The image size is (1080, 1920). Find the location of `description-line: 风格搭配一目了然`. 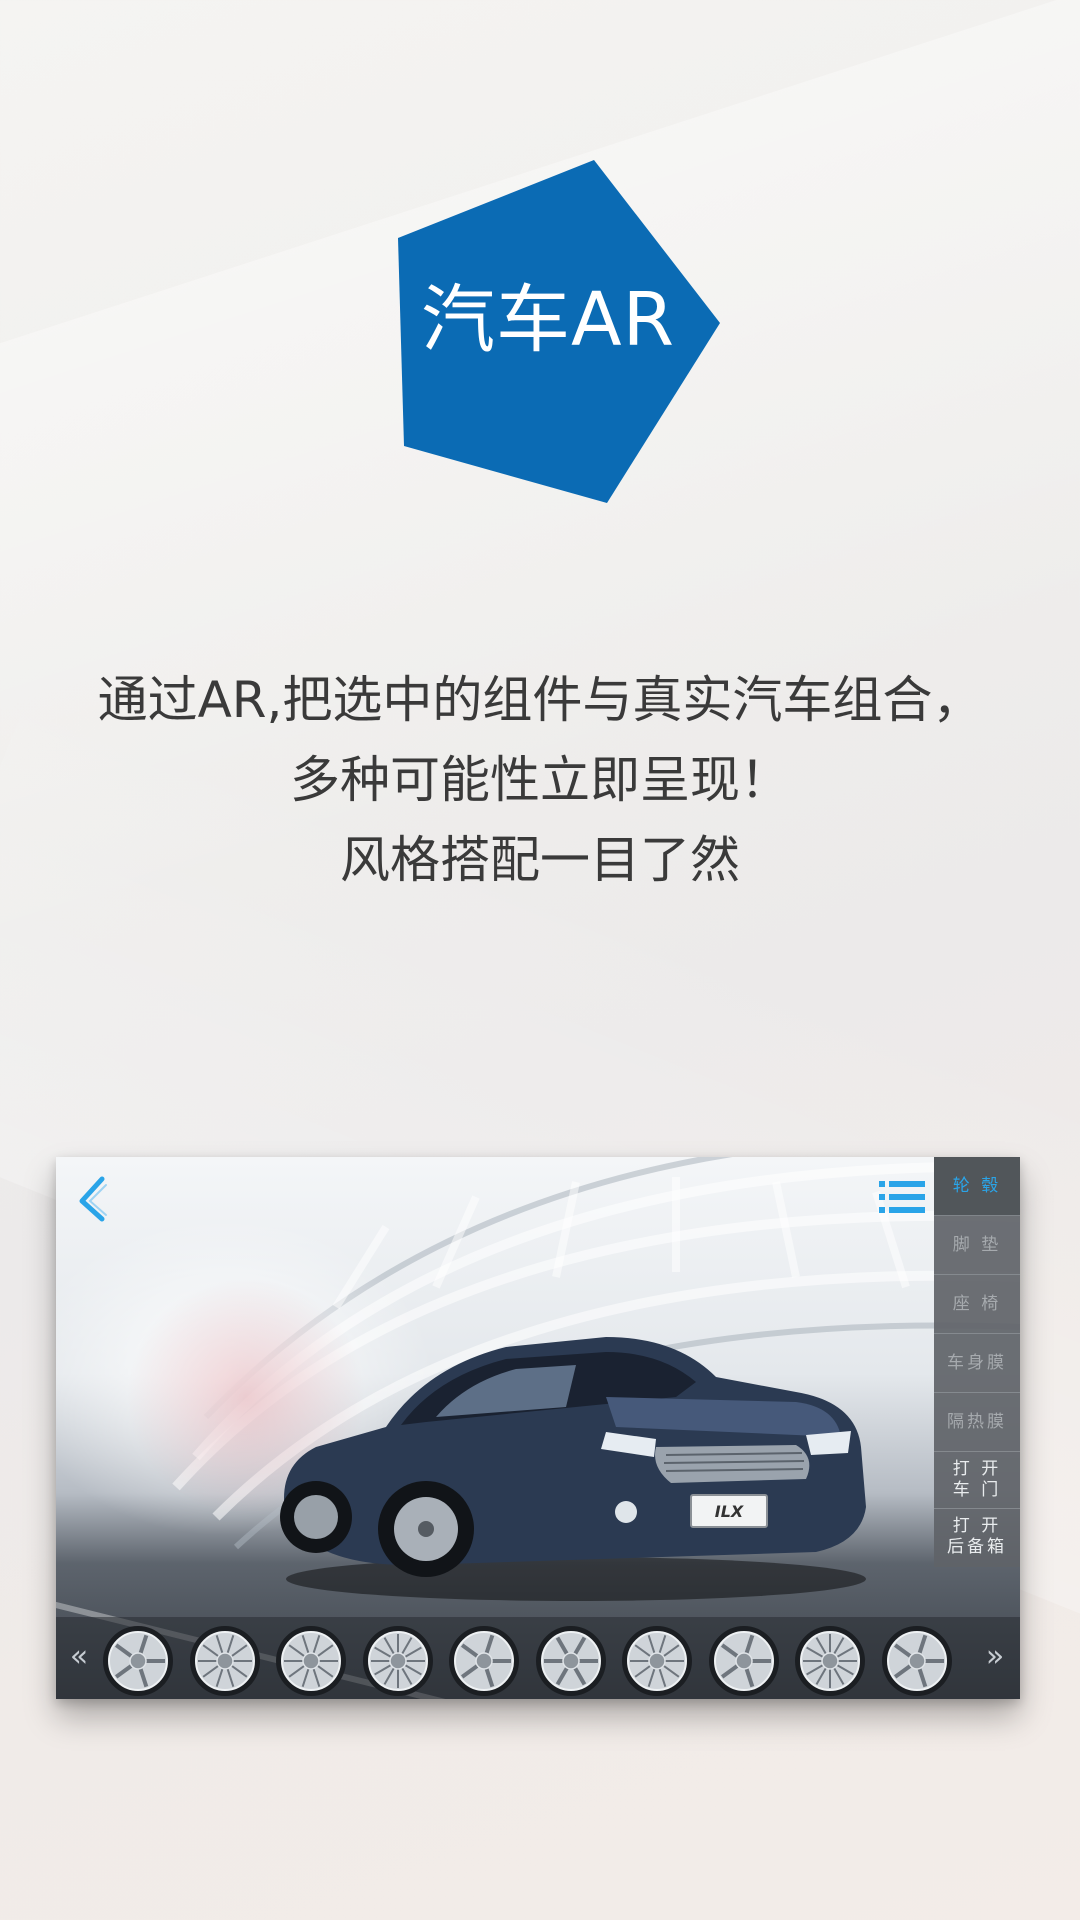

description-line: 风格搭配一目了然 is located at coordinates (540, 860).